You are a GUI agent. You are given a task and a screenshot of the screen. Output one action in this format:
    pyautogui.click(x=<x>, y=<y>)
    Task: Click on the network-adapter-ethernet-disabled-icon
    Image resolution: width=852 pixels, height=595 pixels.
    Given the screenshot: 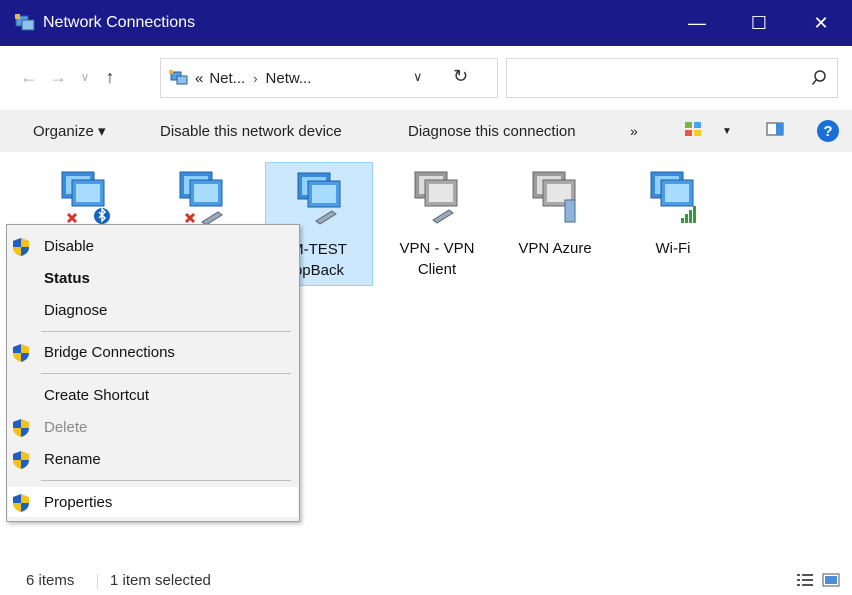 What is the action you would take?
    pyautogui.click(x=202, y=196)
    